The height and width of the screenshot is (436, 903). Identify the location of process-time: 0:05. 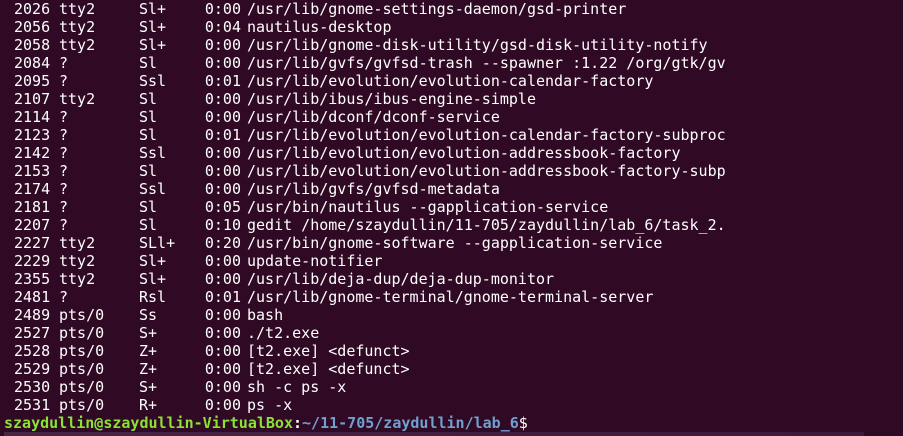
(222, 207).